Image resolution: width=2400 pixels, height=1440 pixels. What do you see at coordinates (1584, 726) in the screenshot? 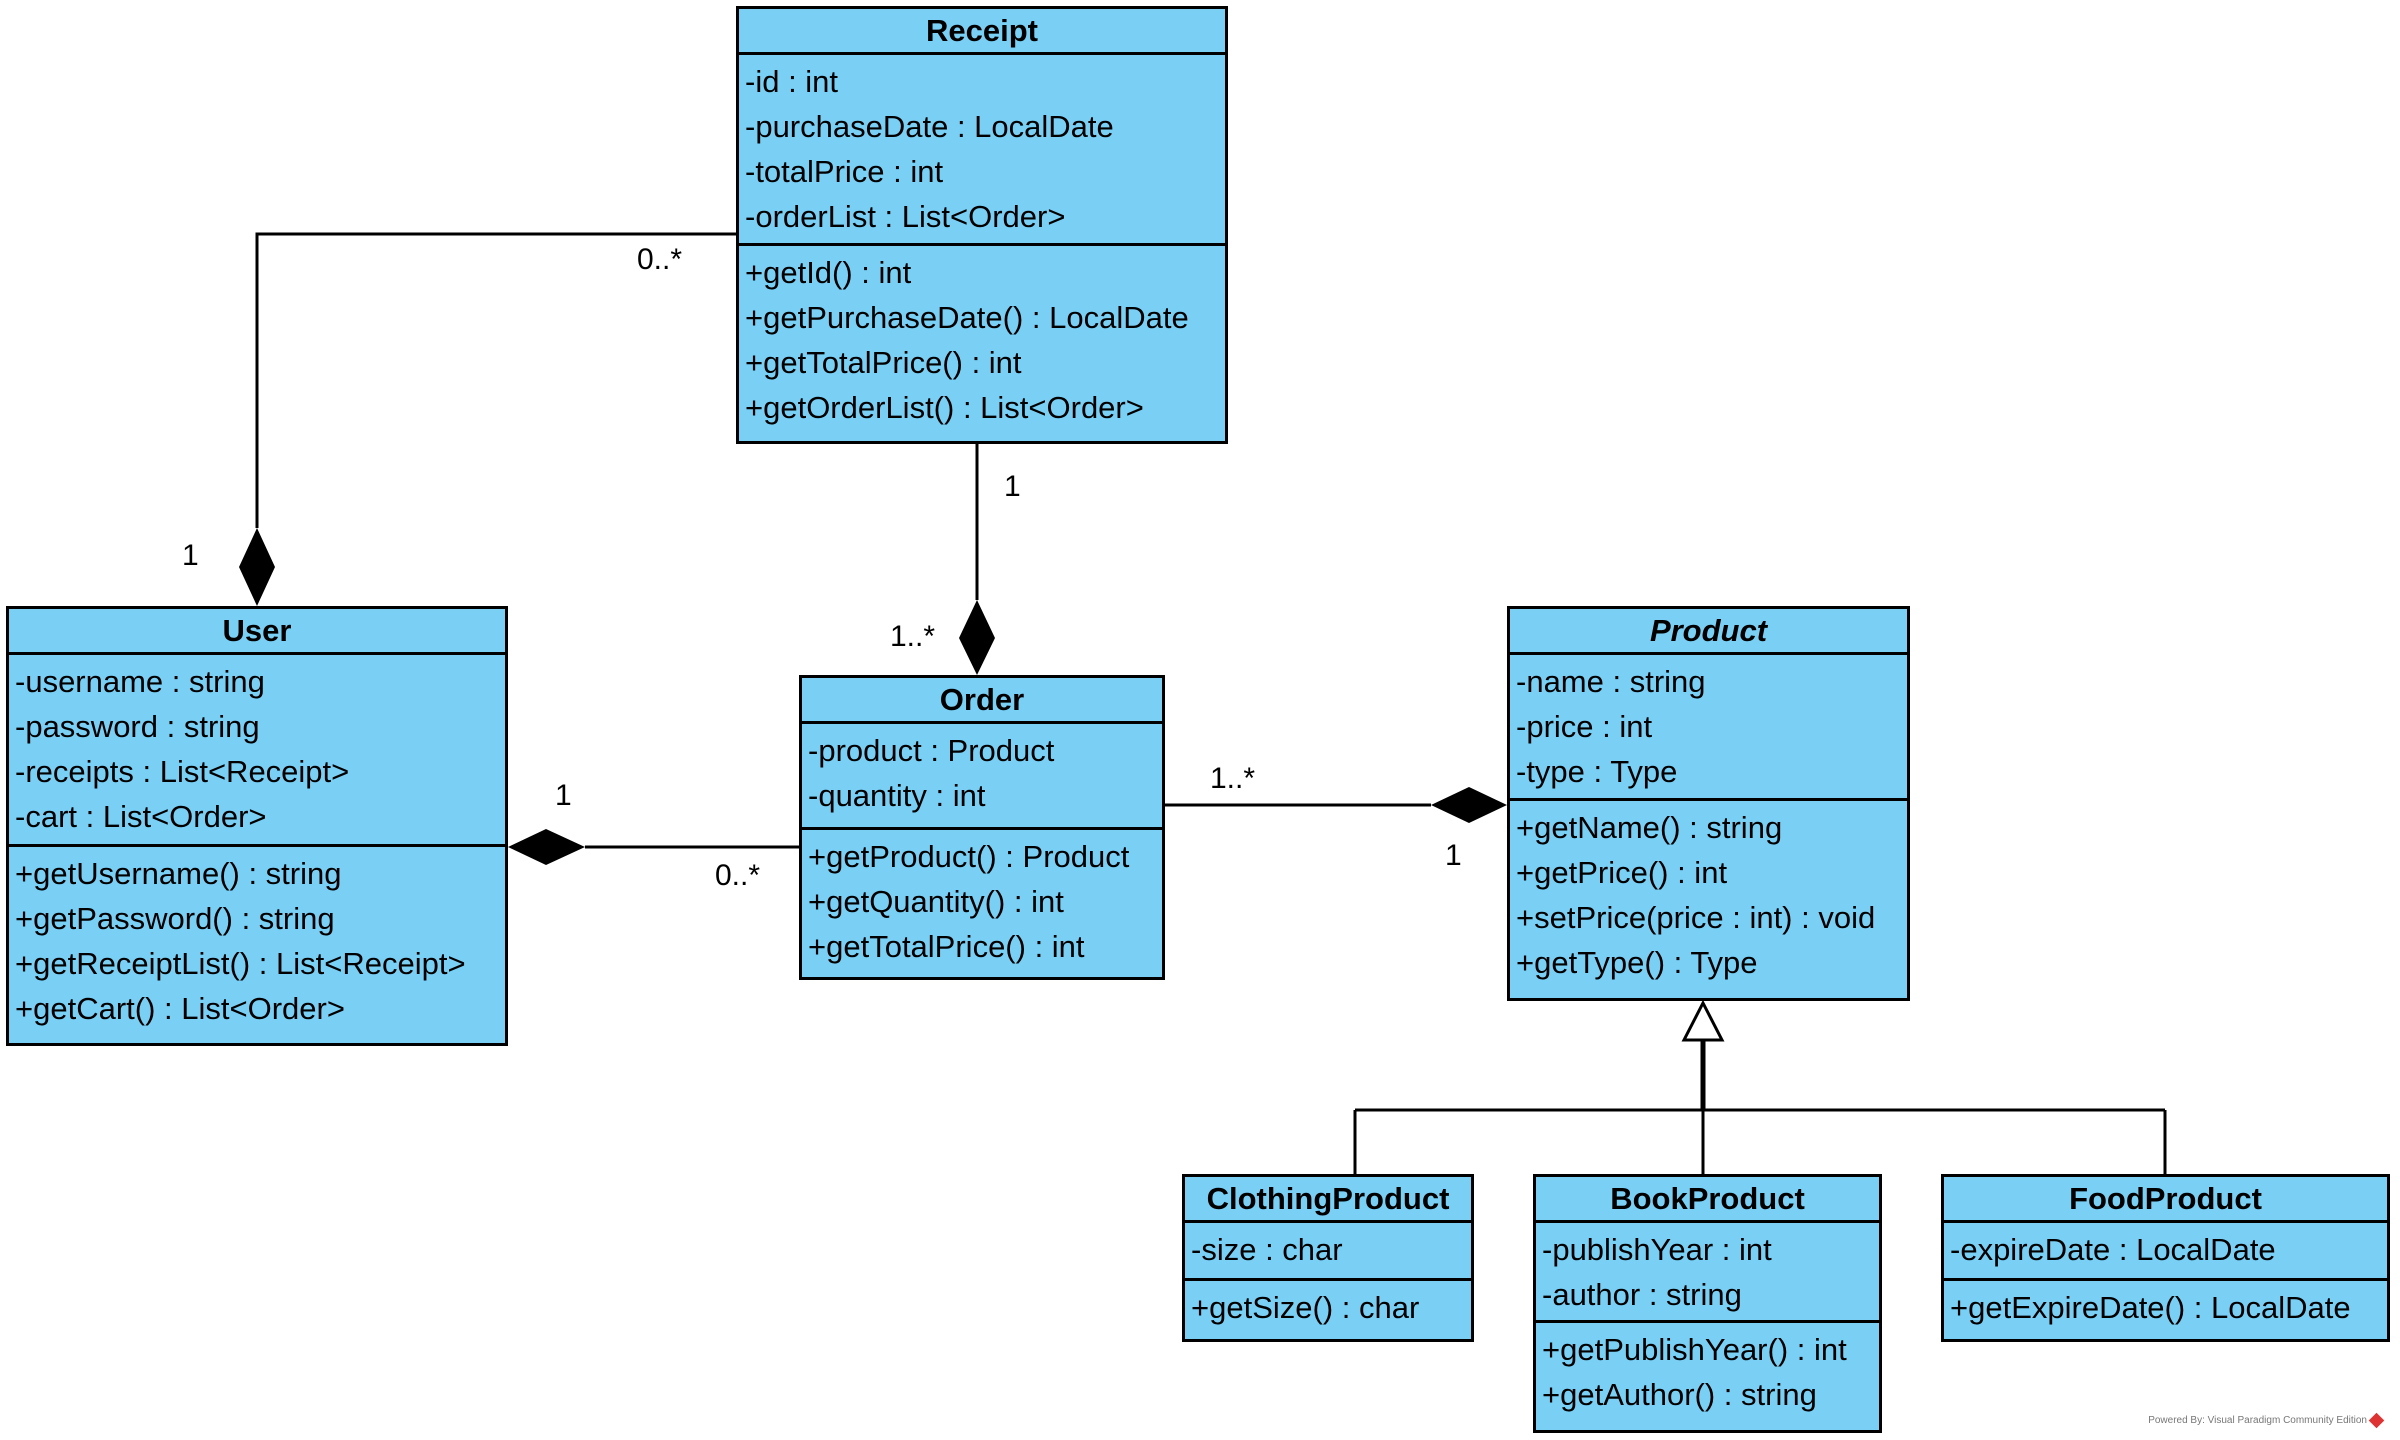
I see `attribute: -price : int` at bounding box center [1584, 726].